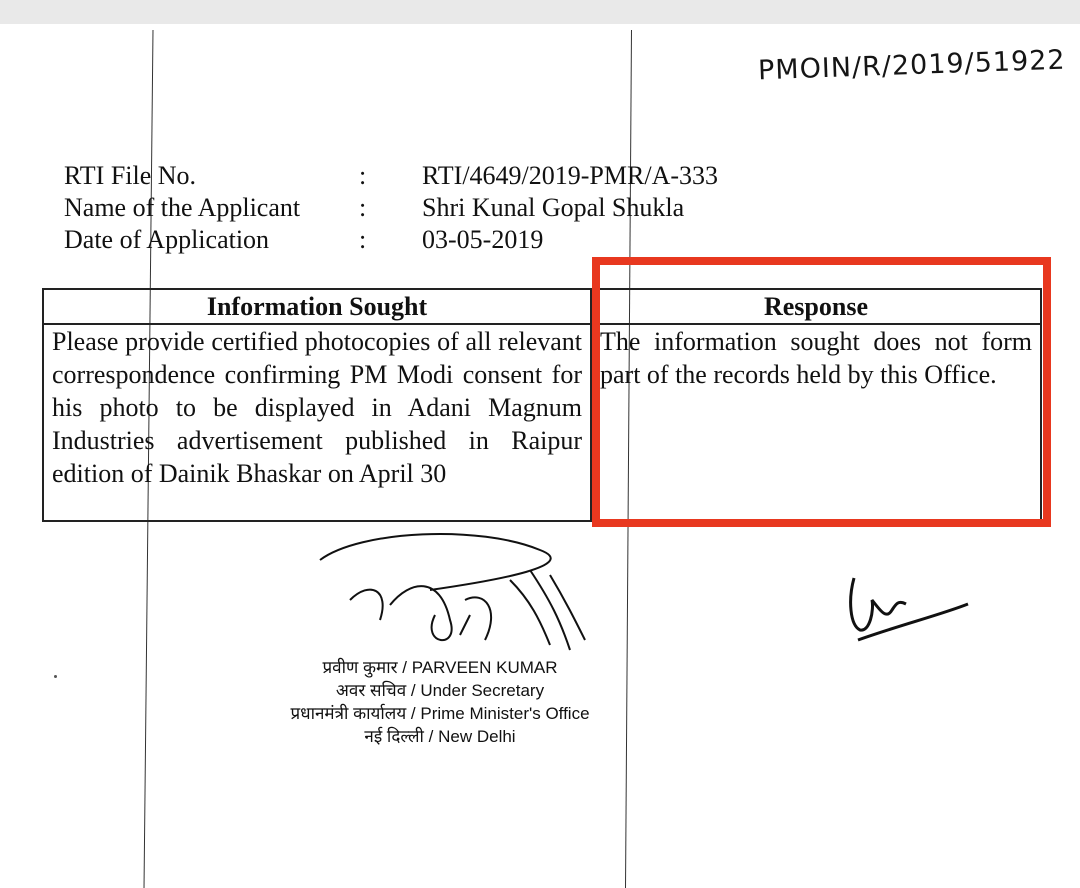 Image resolution: width=1080 pixels, height=888 pixels. What do you see at coordinates (912, 65) in the screenshot?
I see `handwritten-reference-number: PMOIN/R/2019/51922` at bounding box center [912, 65].